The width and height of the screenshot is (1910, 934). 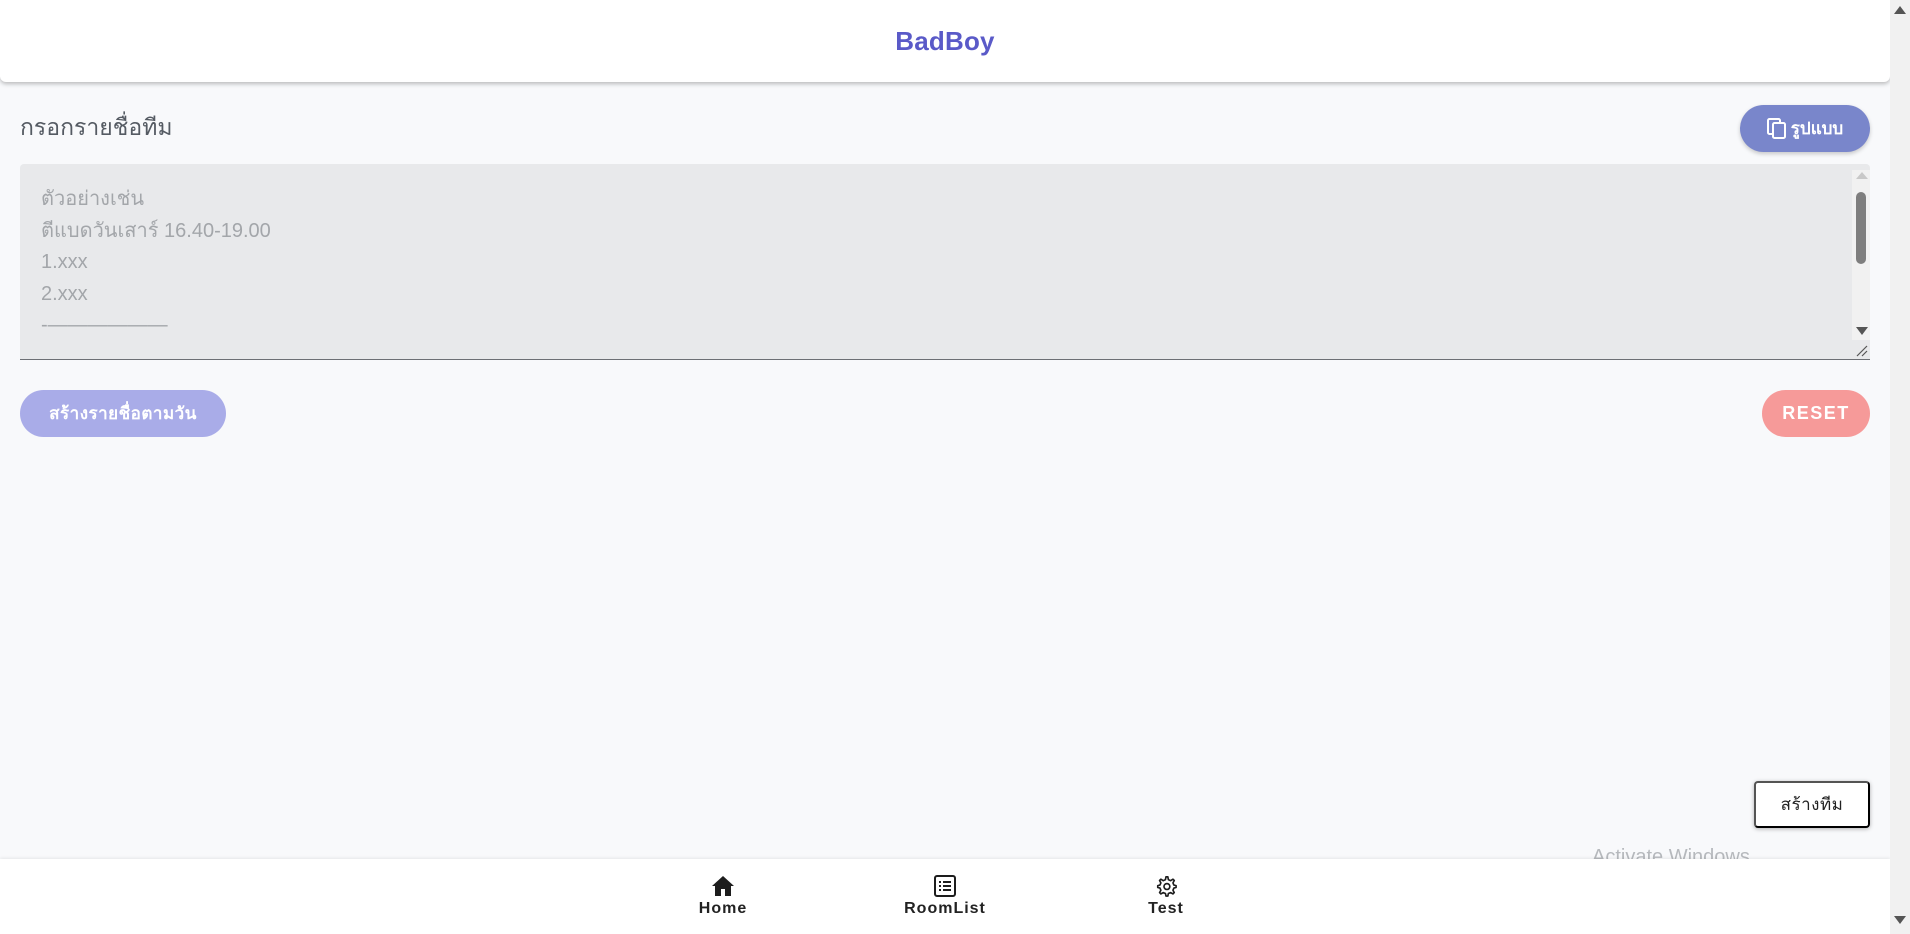 I want to click on placeholder-line: -——————, so click(x=104, y=325).